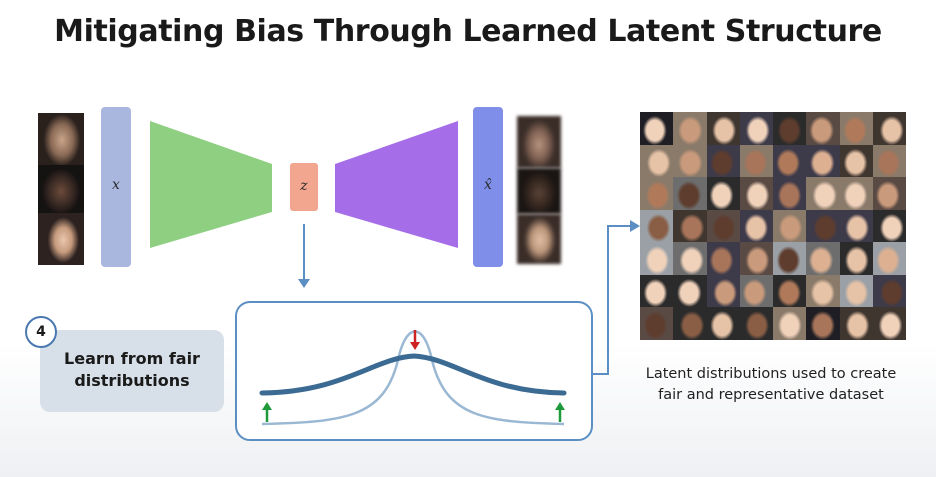  Describe the element at coordinates (612, 300) in the screenshot. I see `distribution-to-dataset-arrow` at that location.